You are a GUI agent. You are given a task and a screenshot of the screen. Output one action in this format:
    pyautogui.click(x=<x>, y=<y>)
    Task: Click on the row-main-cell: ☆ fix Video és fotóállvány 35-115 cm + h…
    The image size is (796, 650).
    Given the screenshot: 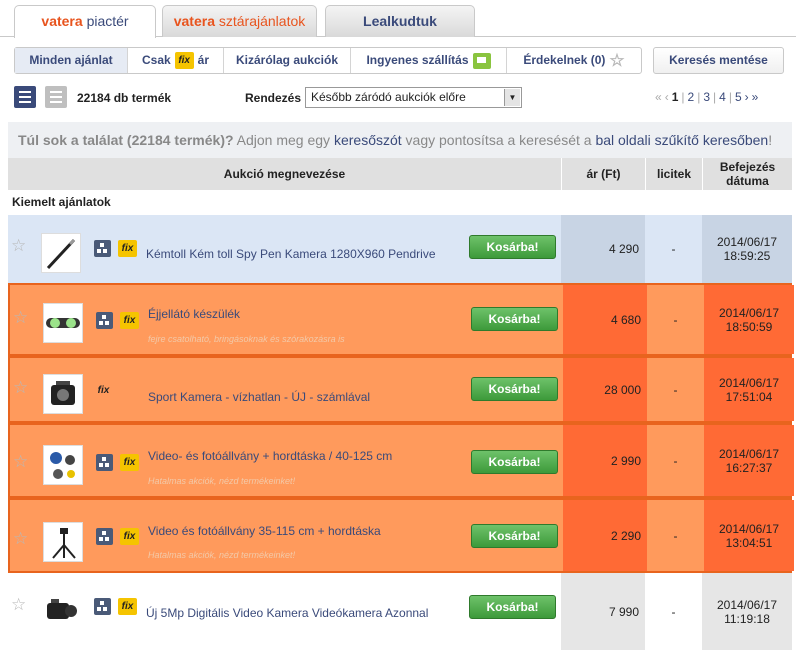 What is the action you would take?
    pyautogui.click(x=286, y=535)
    